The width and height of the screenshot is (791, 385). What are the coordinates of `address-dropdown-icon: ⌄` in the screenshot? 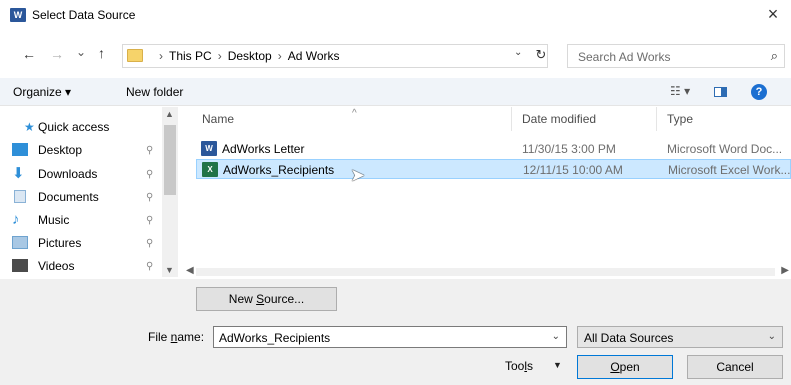 It's located at (518, 52).